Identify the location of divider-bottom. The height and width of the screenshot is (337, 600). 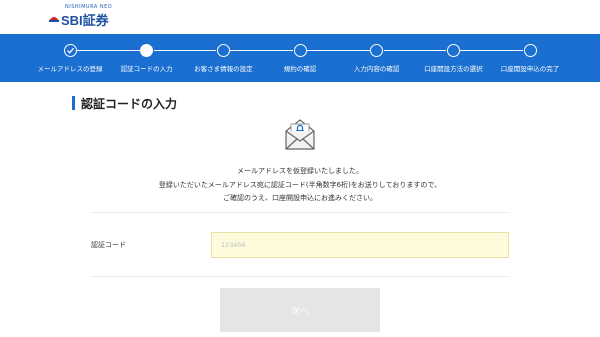
(300, 276).